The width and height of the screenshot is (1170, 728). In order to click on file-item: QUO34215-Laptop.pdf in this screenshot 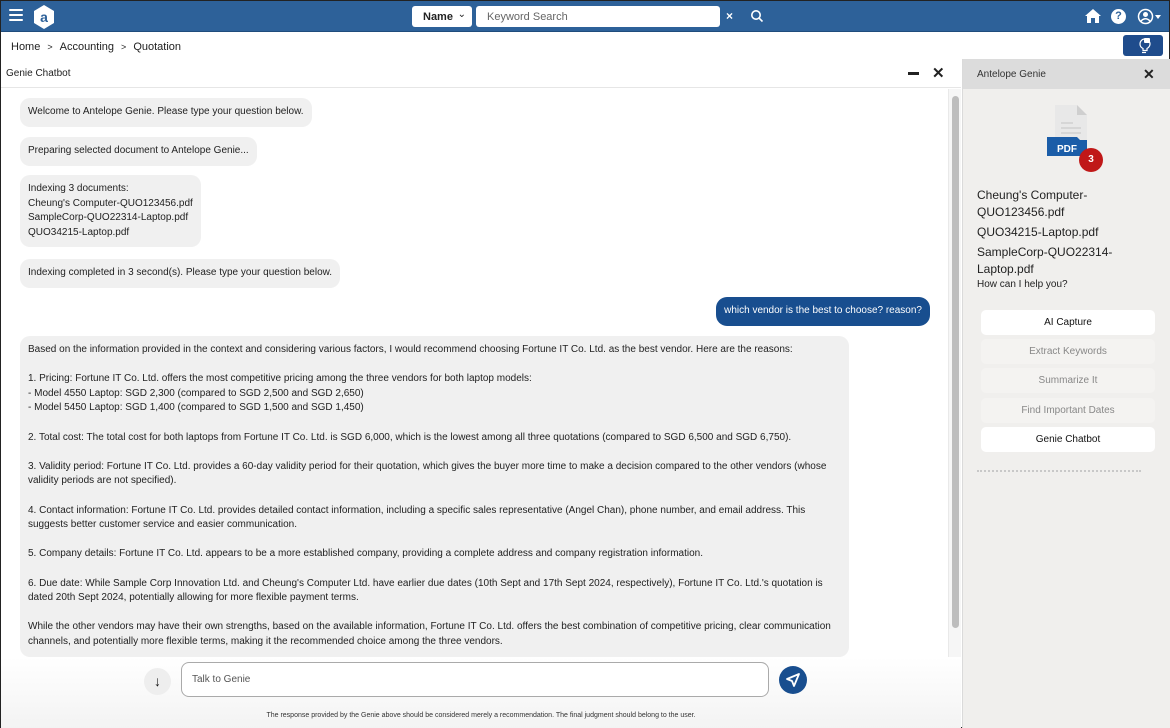, I will do `click(1072, 232)`.